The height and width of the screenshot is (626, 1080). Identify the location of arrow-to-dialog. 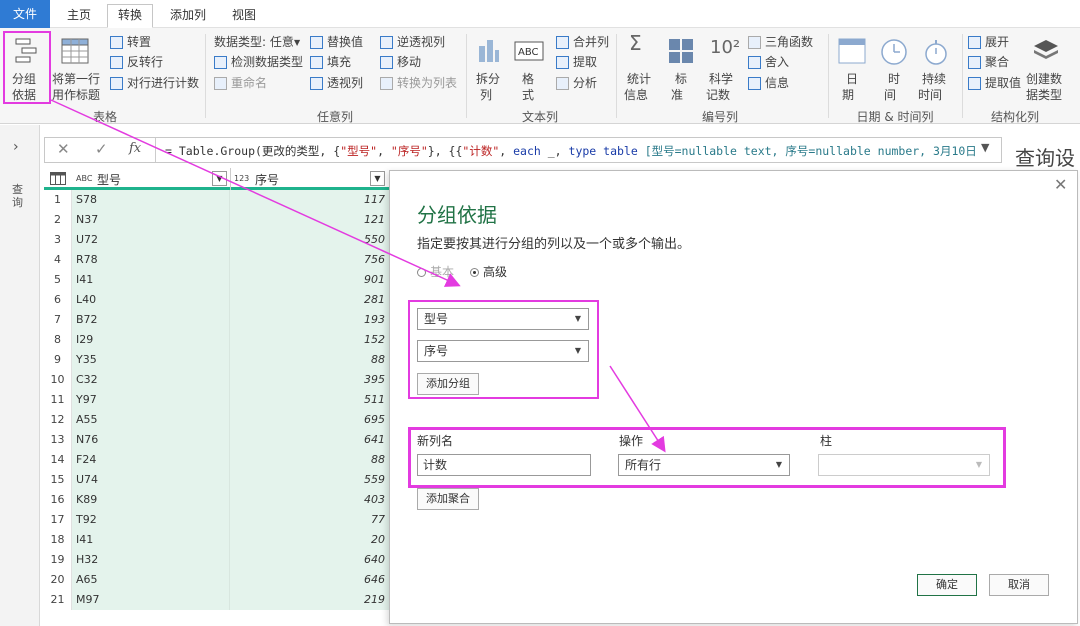
(255, 193).